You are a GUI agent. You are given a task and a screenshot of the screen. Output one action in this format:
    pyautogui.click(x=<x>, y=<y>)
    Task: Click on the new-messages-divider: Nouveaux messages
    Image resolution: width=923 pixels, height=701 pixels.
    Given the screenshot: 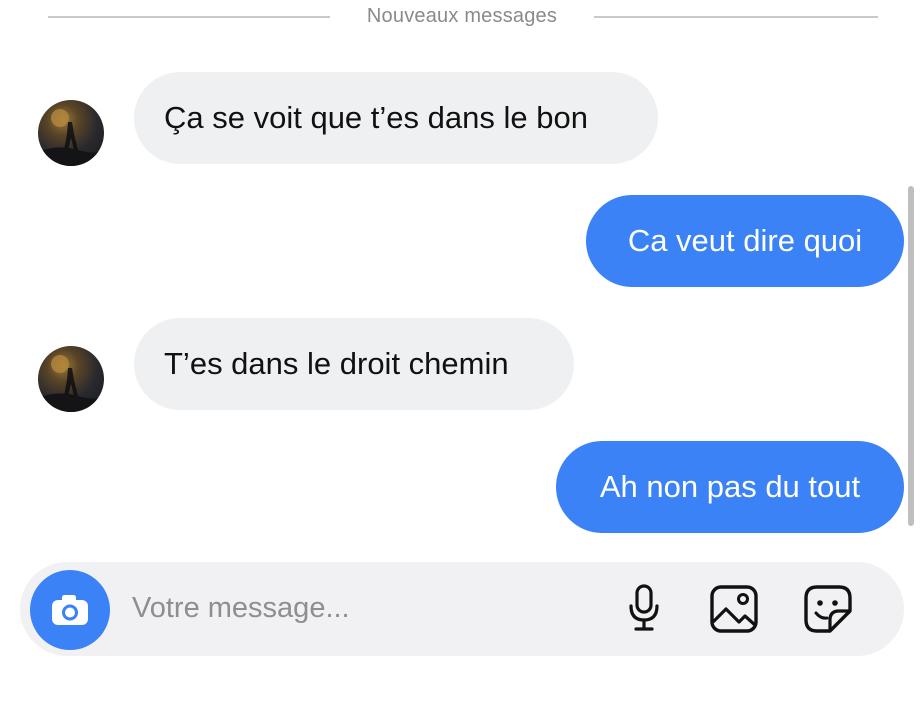 What is the action you would take?
    pyautogui.click(x=463, y=16)
    